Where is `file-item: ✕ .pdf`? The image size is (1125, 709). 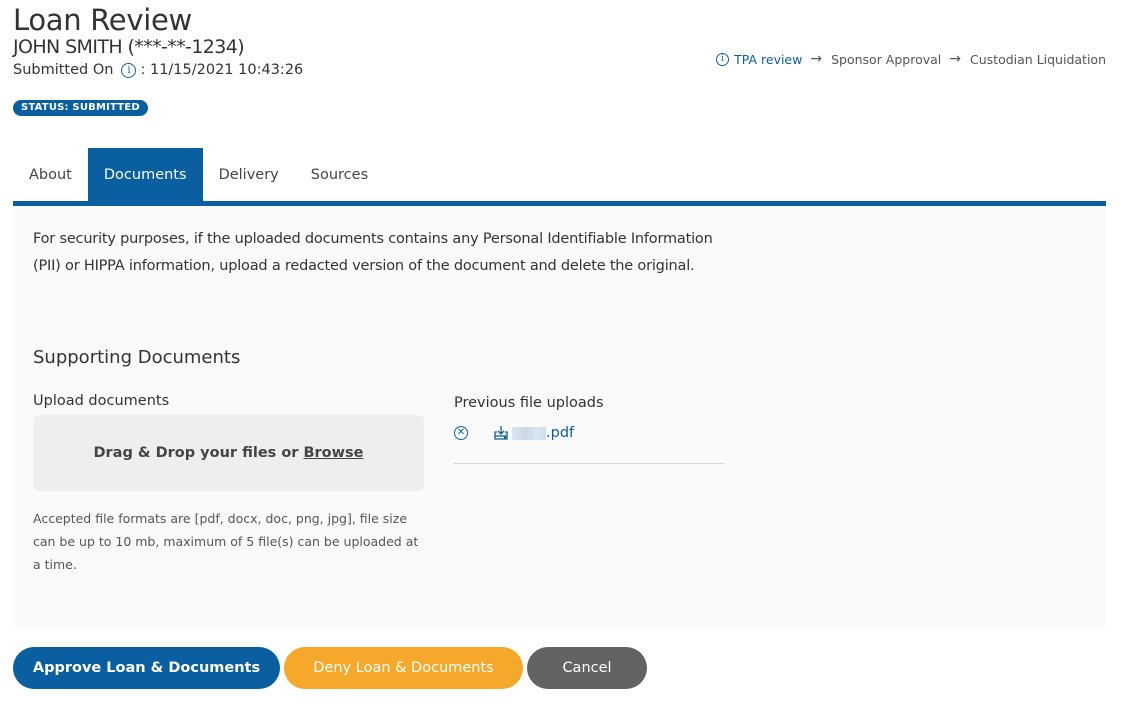
file-item: ✕ .pdf is located at coordinates (514, 433).